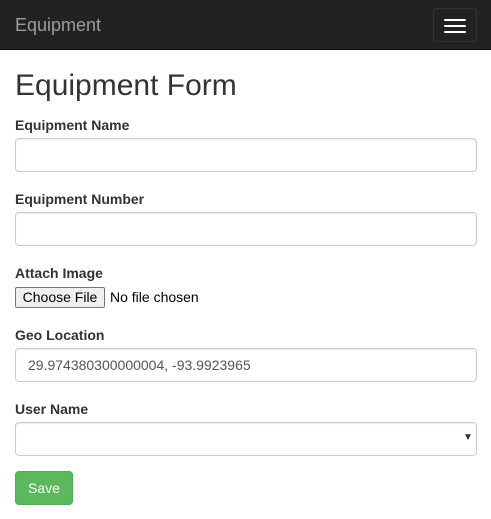 This screenshot has height=519, width=491. I want to click on navbar-brand: Equipment, so click(58, 25).